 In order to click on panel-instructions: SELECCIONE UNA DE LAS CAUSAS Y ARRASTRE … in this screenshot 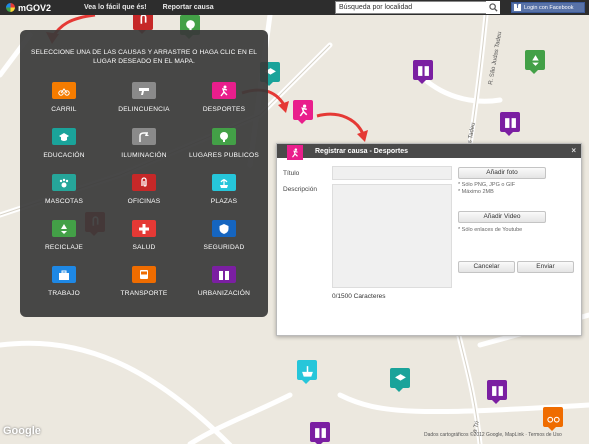, I will do `click(144, 57)`.